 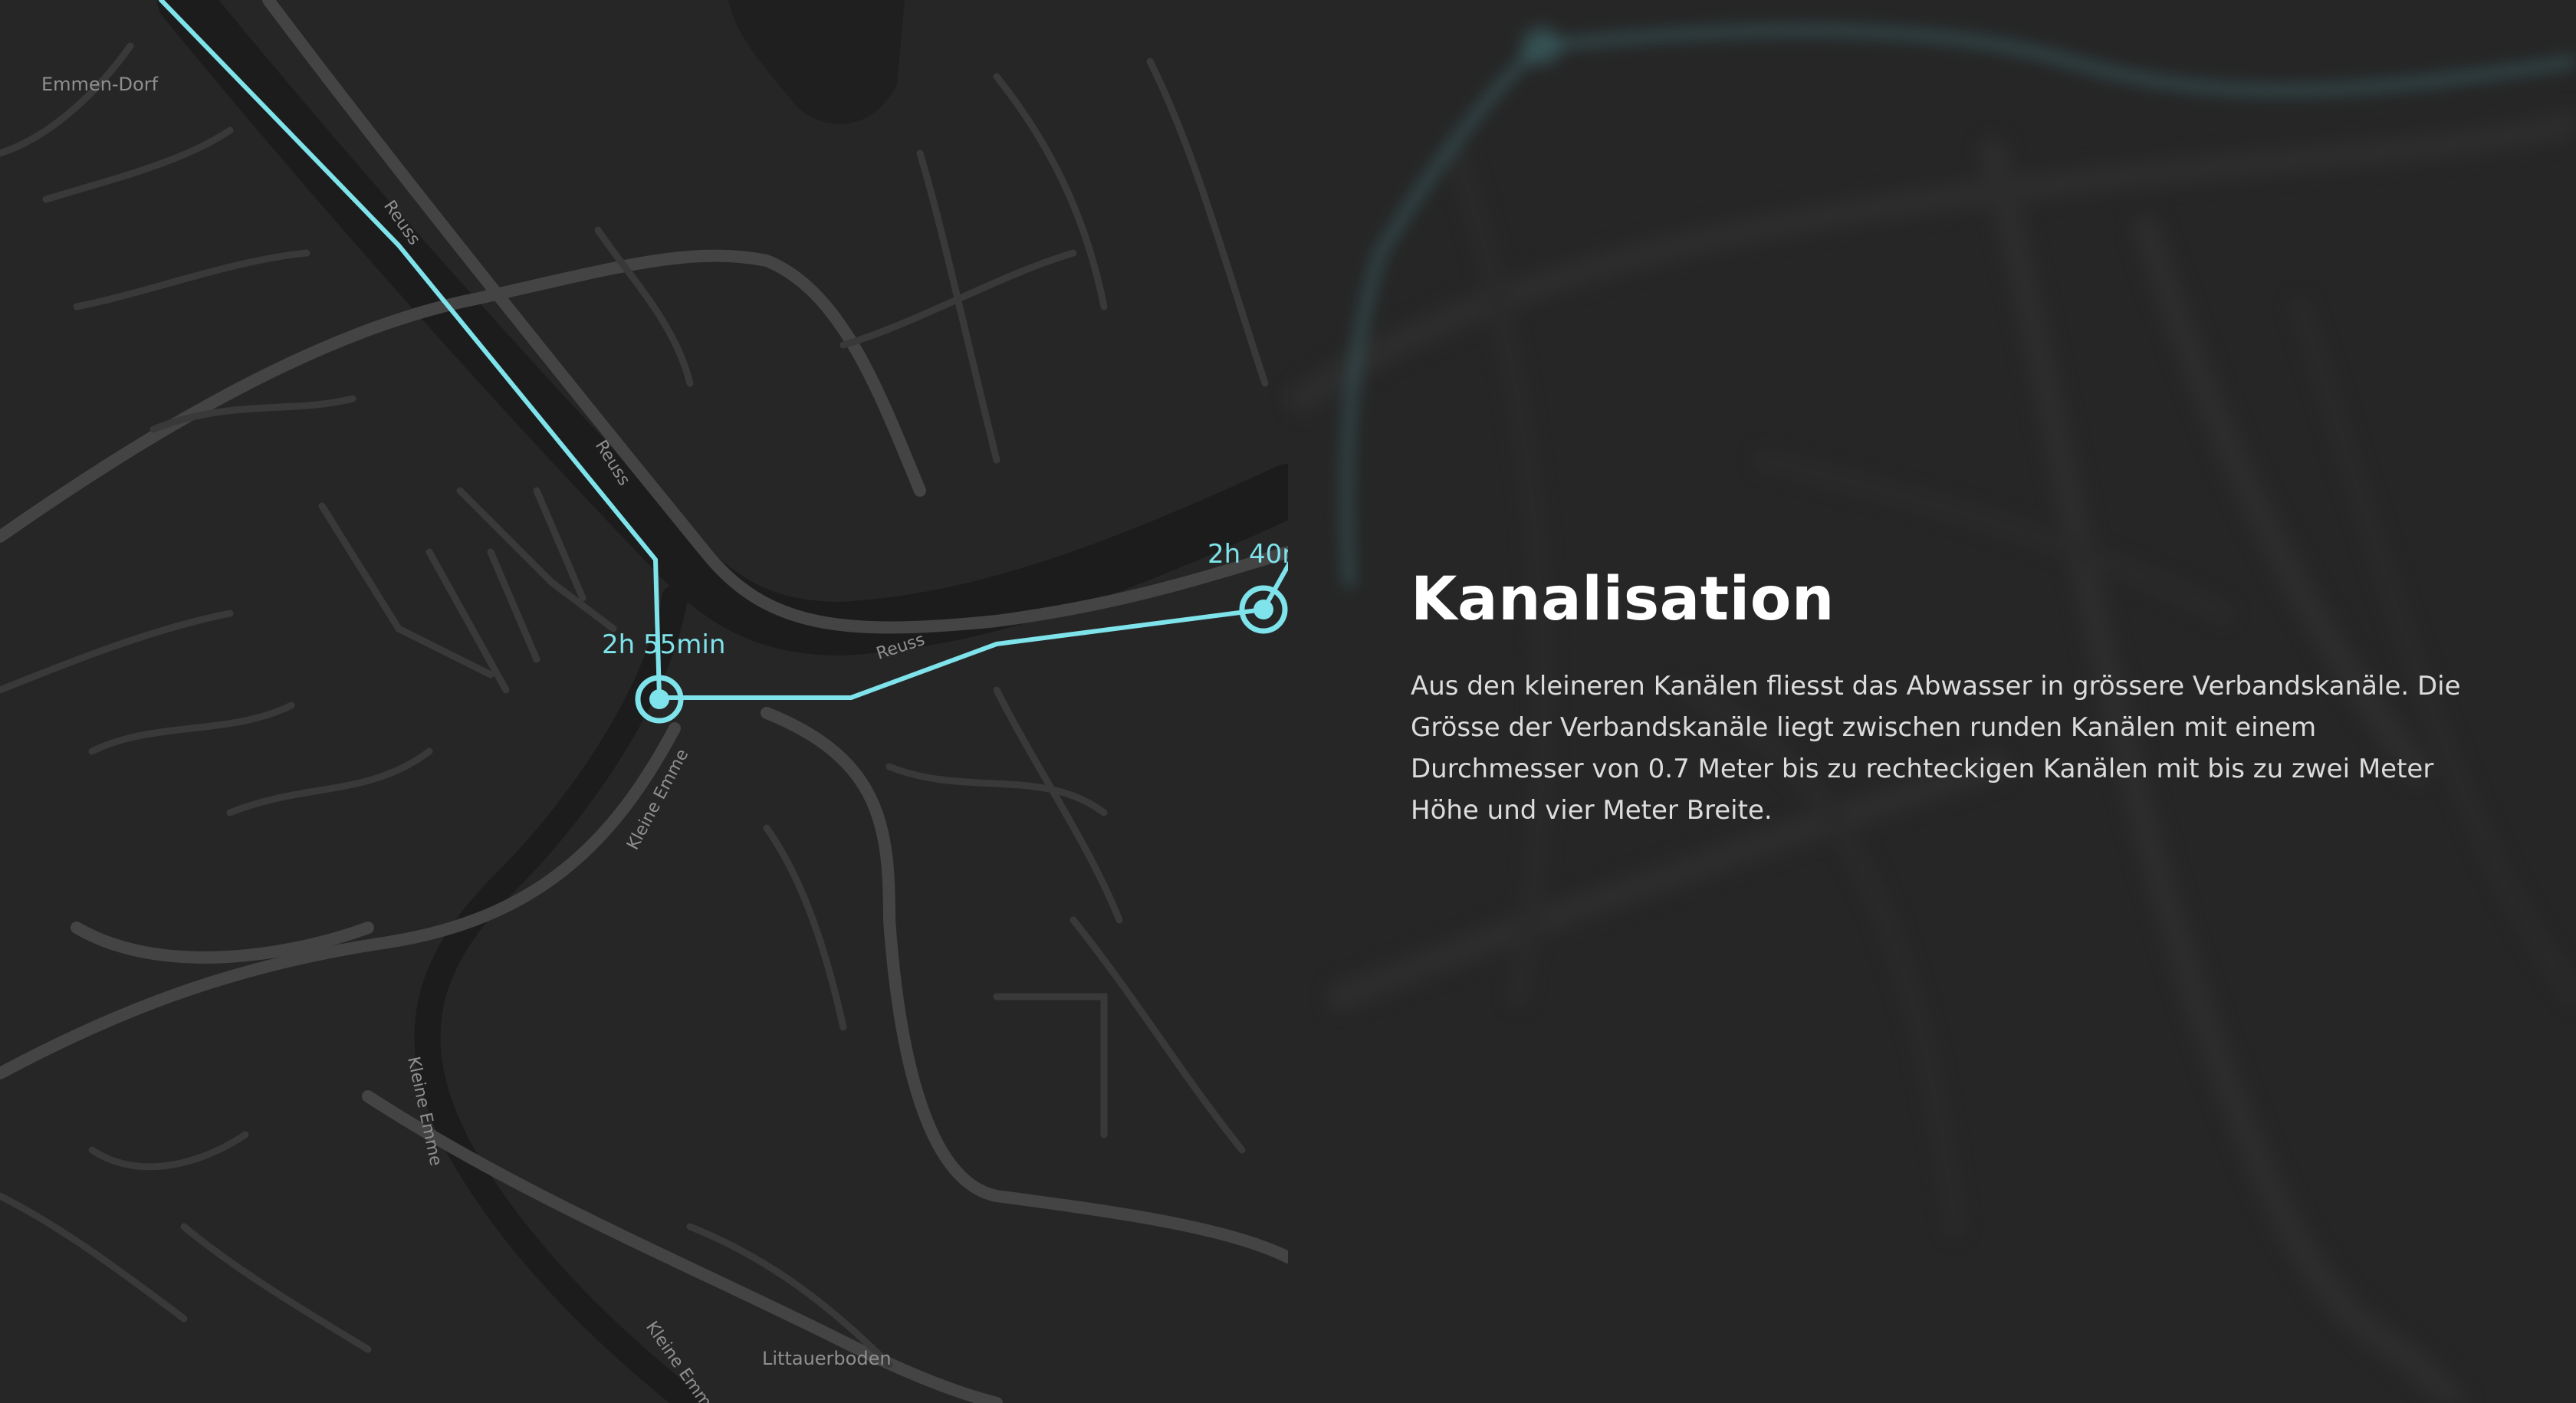 What do you see at coordinates (1623, 600) in the screenshot?
I see `story-title: Kanalisation` at bounding box center [1623, 600].